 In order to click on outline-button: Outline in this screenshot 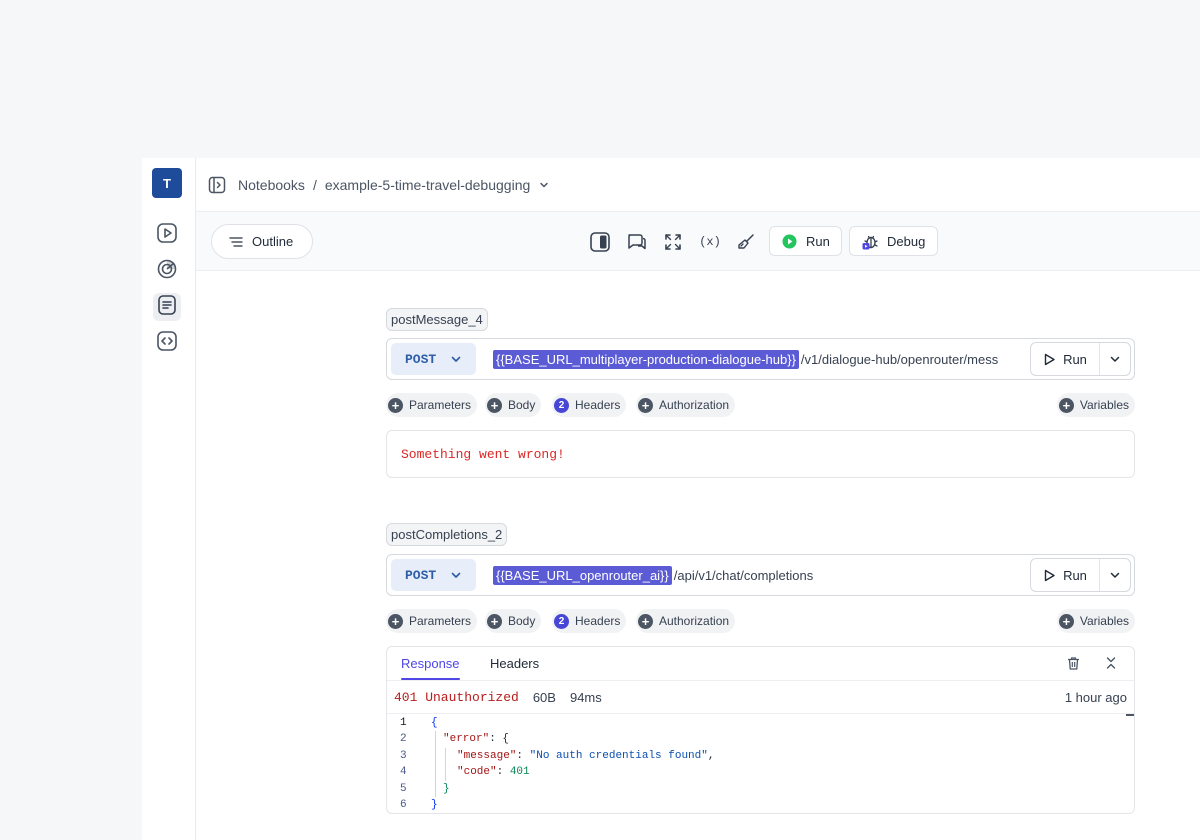, I will do `click(262, 241)`.